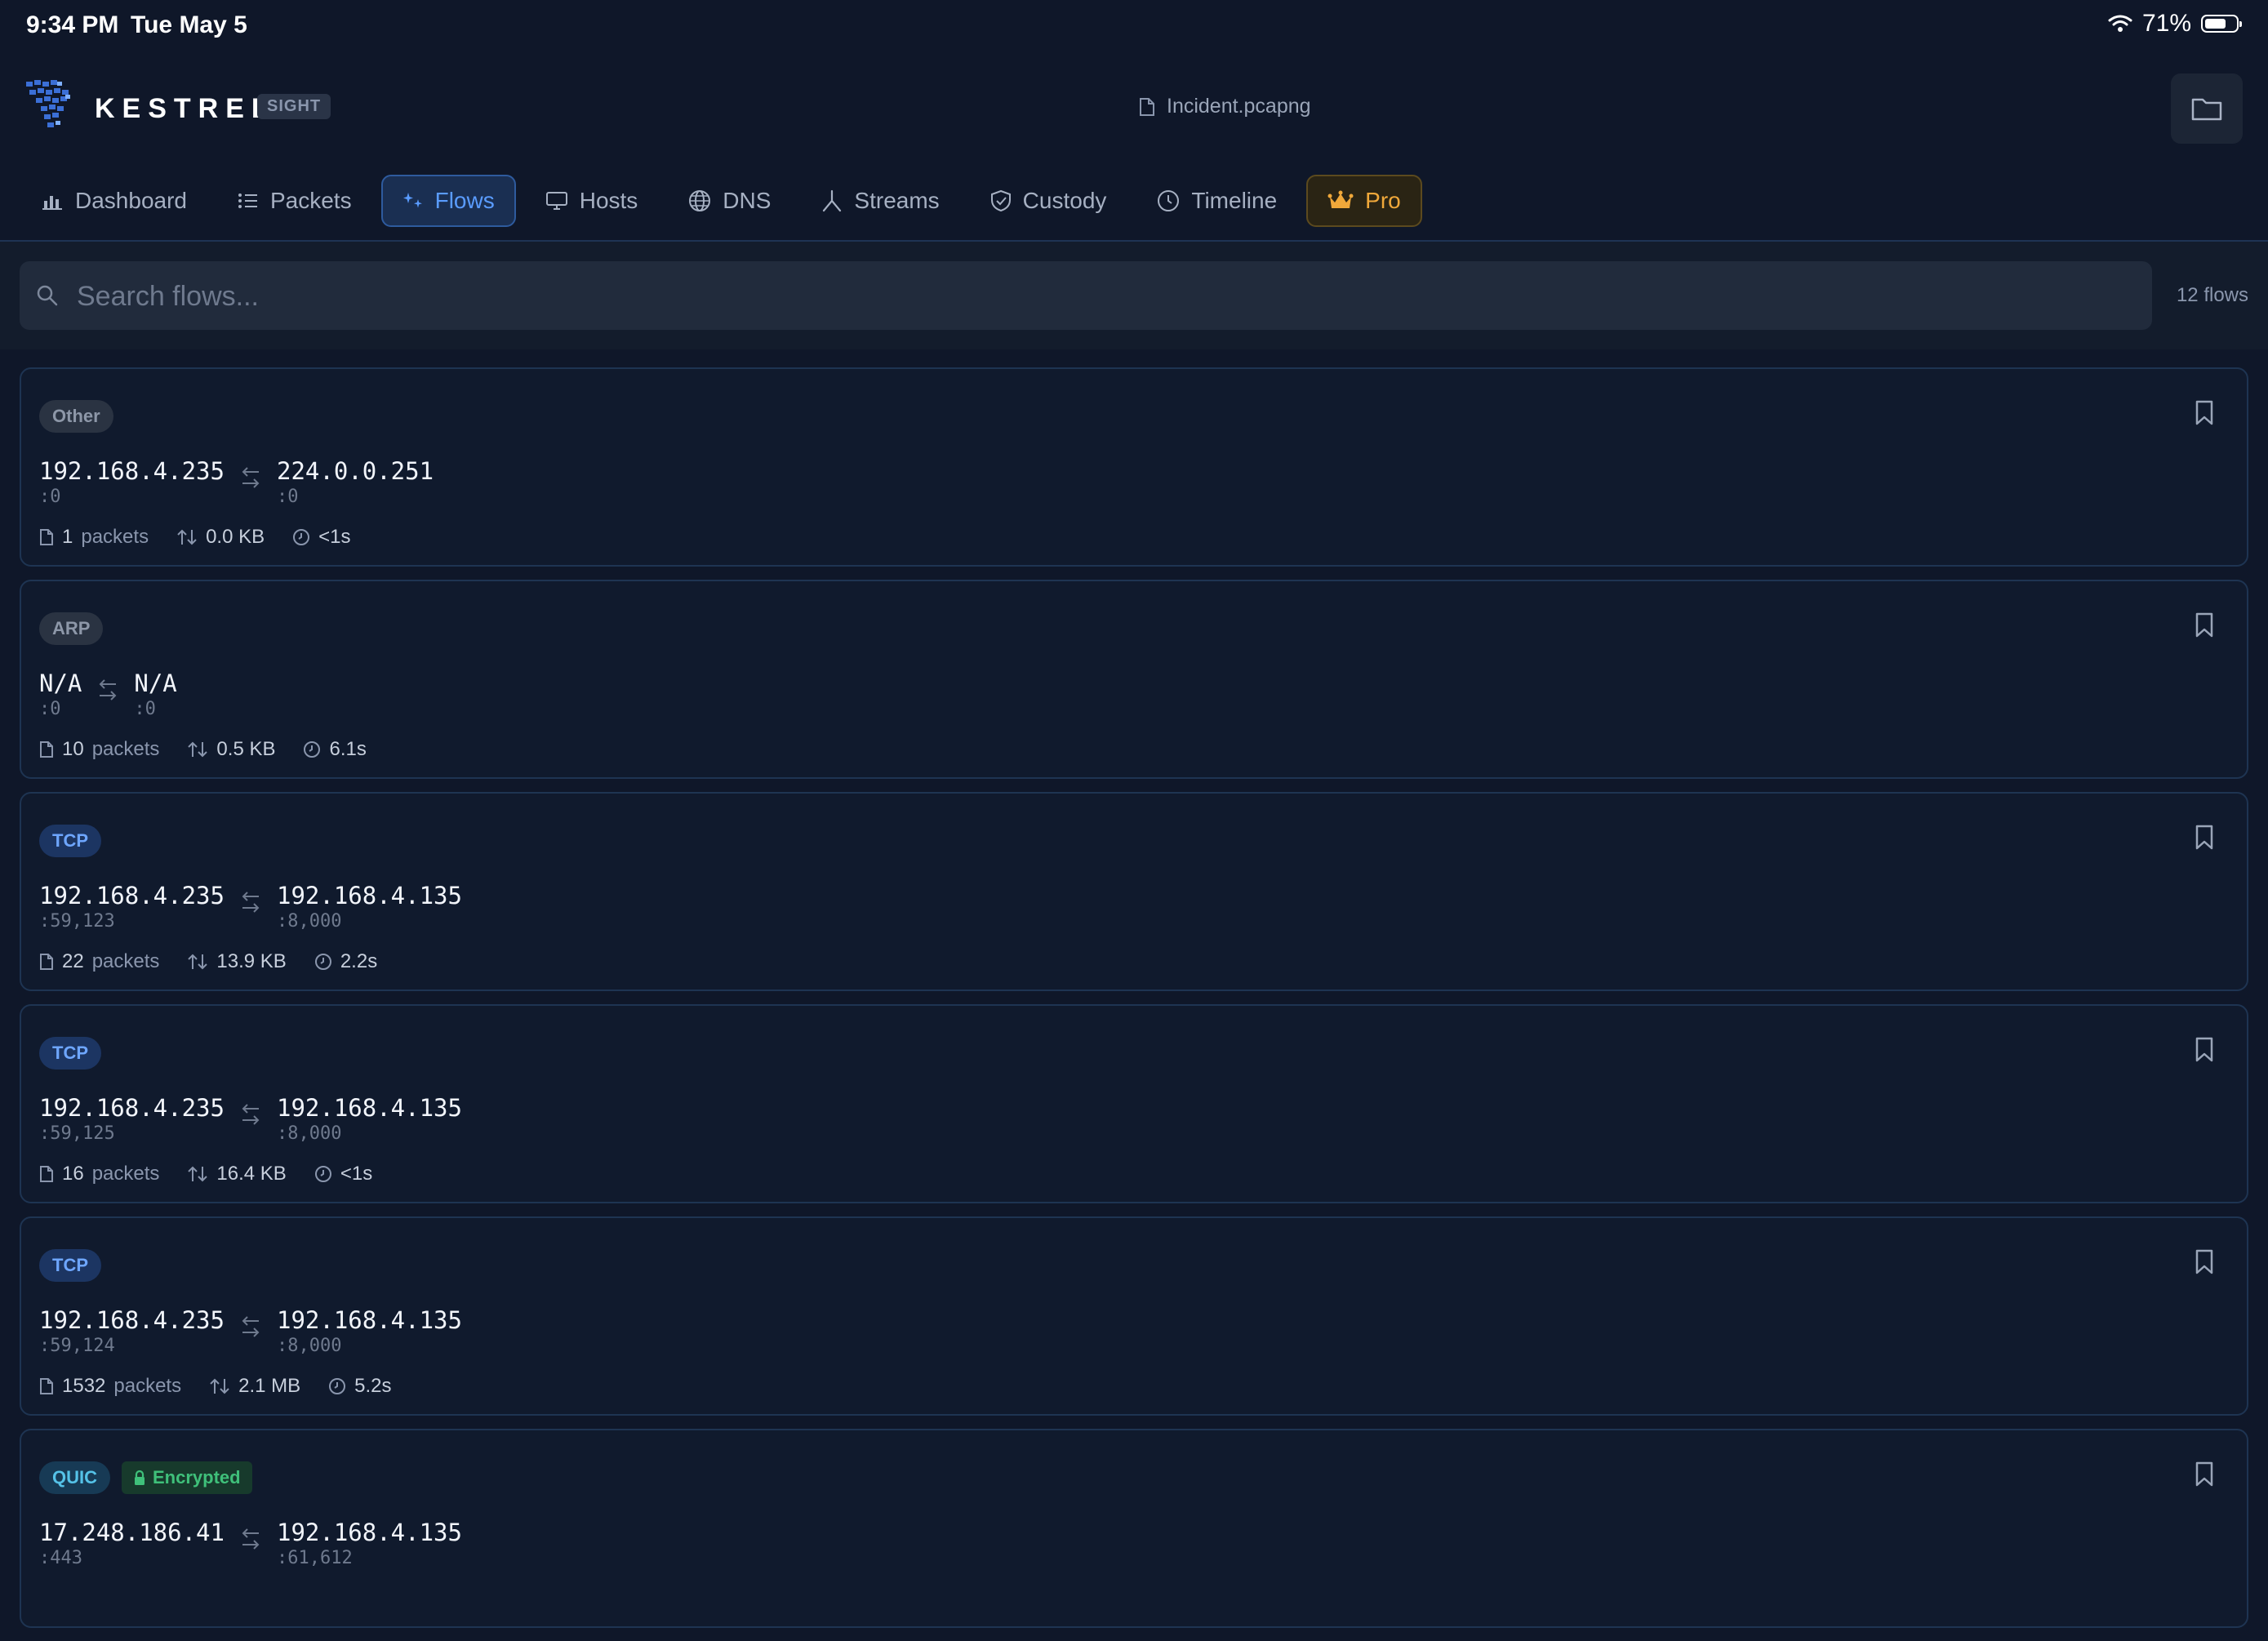 This screenshot has height=1641, width=2268. I want to click on byte-size-value: 0.0 KB, so click(236, 537).